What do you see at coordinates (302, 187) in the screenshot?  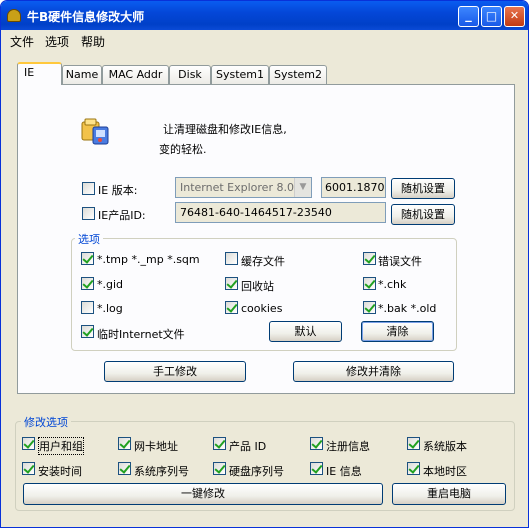 I see `chevron-down-icon: ▼` at bounding box center [302, 187].